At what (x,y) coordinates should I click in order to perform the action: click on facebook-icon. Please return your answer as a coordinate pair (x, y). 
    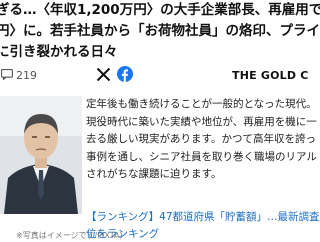
    Looking at the image, I should click on (125, 74).